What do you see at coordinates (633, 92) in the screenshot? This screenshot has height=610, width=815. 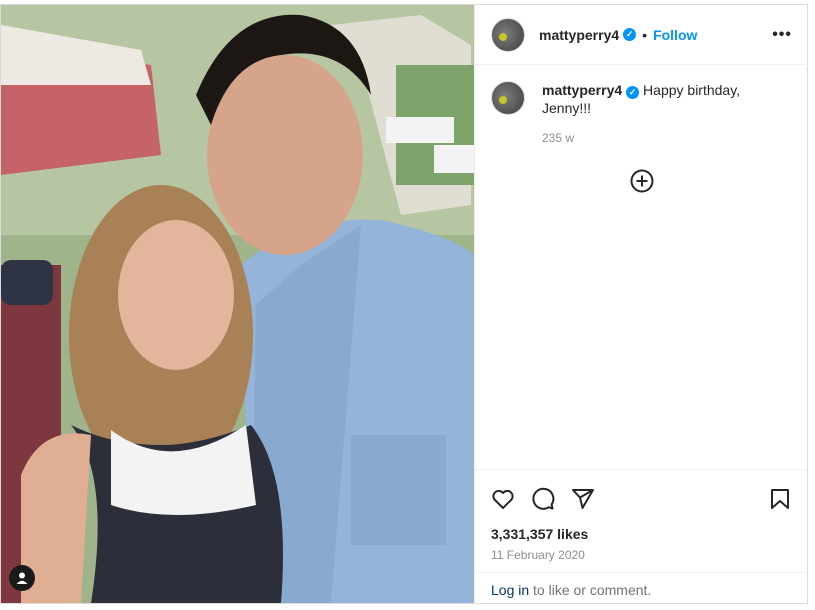 I see `caption-verified-icon: ✓` at bounding box center [633, 92].